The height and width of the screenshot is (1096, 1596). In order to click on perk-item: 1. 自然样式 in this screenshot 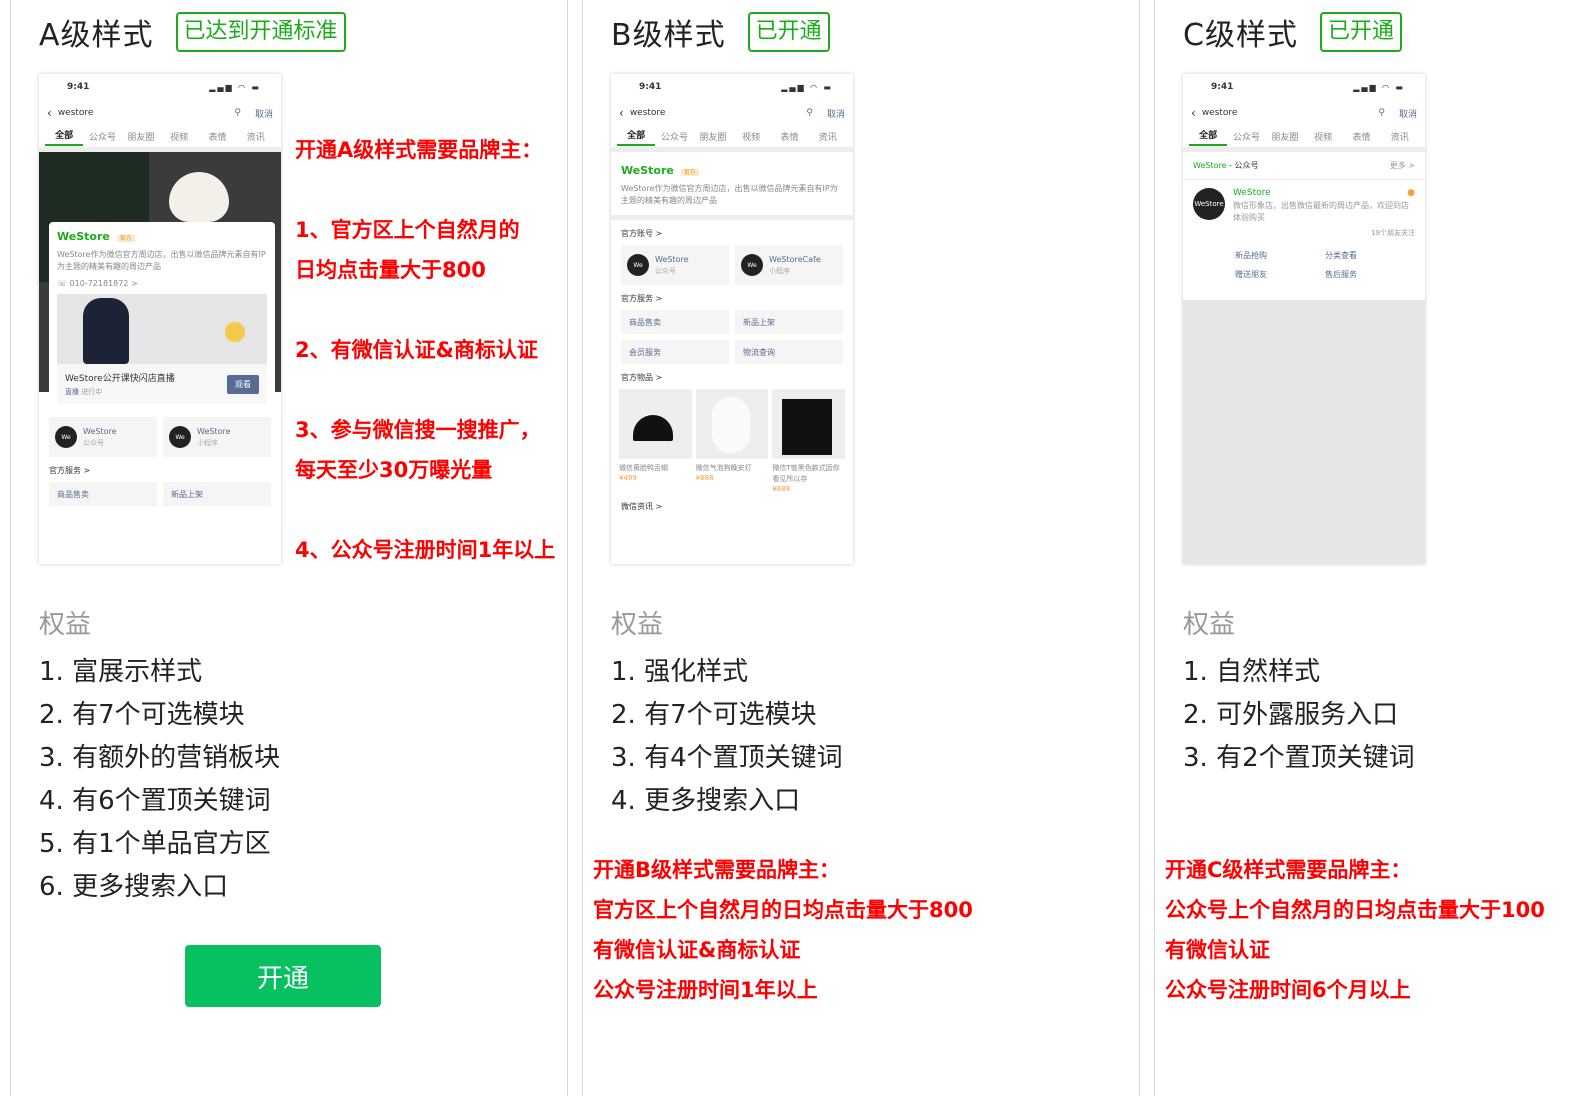, I will do `click(1252, 672)`.